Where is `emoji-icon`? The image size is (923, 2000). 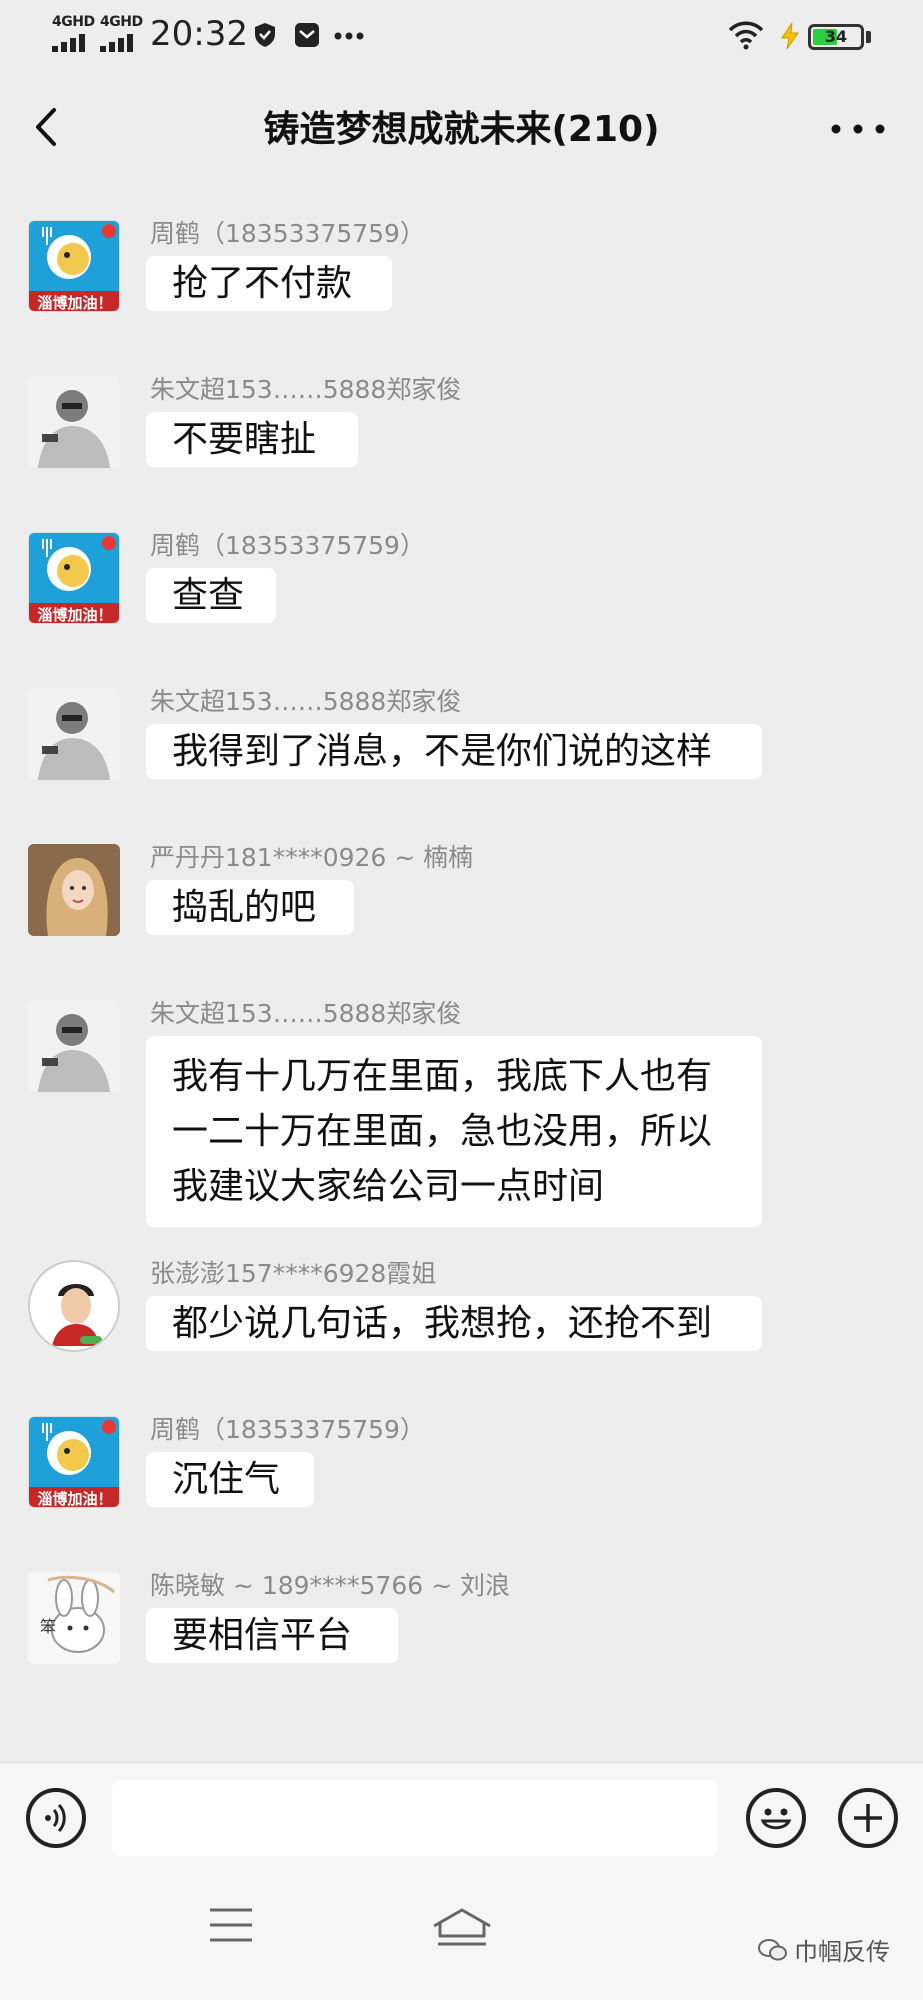
emoji-icon is located at coordinates (776, 1819).